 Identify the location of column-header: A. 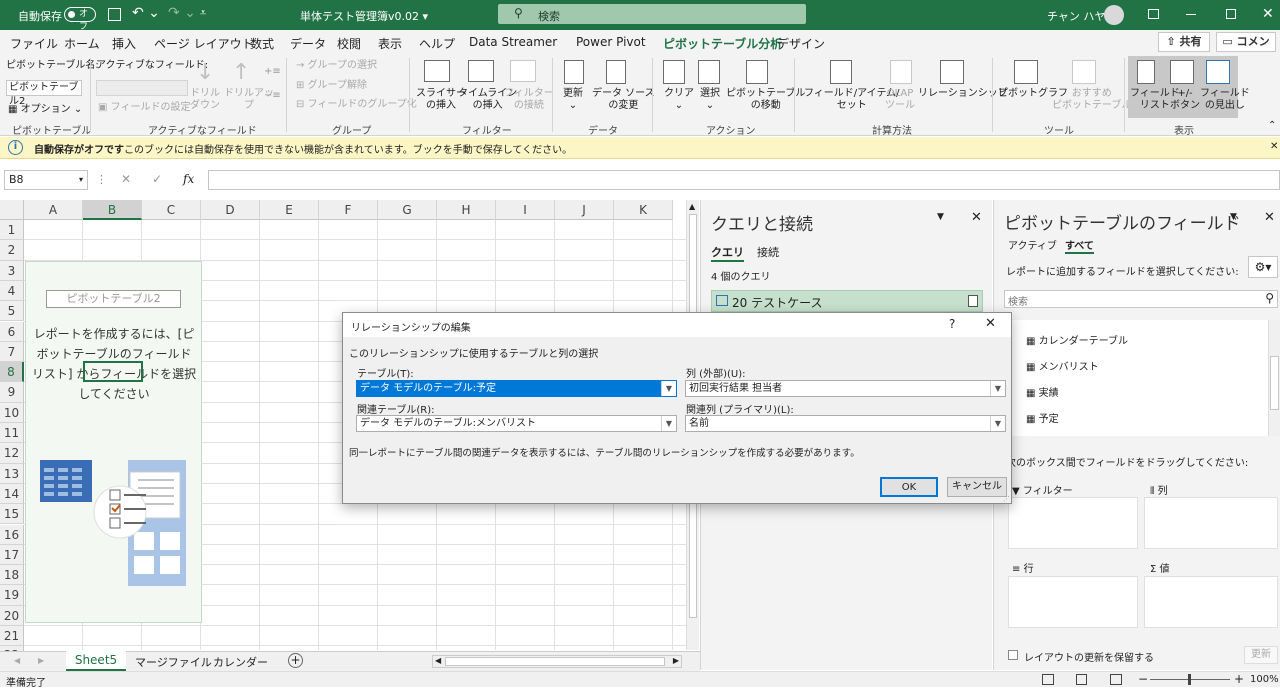
(53, 210).